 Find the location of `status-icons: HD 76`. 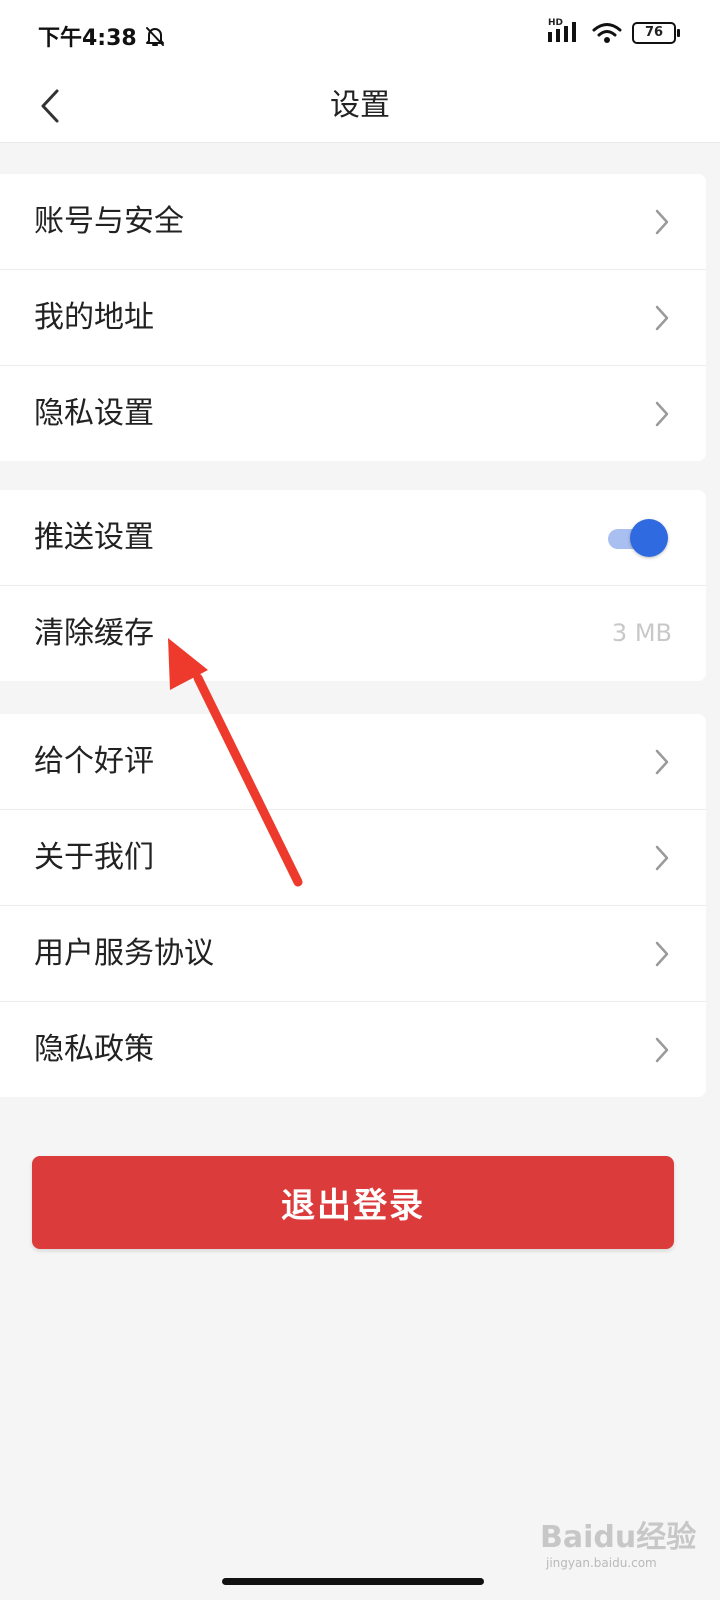

status-icons: HD 76 is located at coordinates (614, 31).